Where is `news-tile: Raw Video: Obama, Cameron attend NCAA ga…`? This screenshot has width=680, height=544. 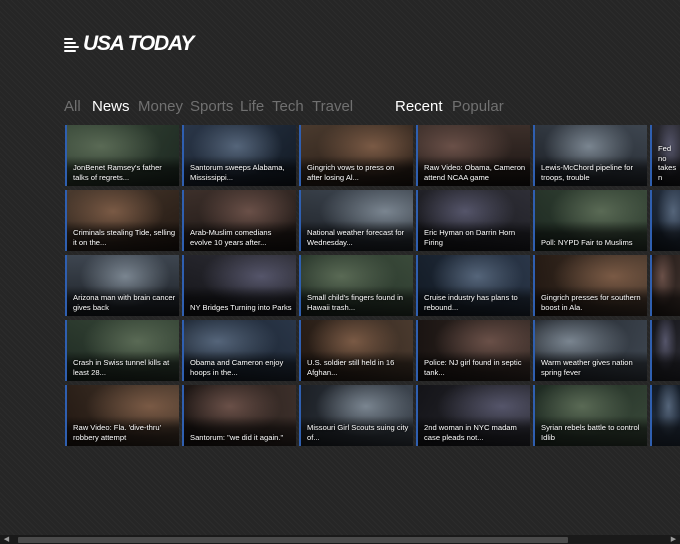 news-tile: Raw Video: Obama, Cameron attend NCAA ga… is located at coordinates (473, 155).